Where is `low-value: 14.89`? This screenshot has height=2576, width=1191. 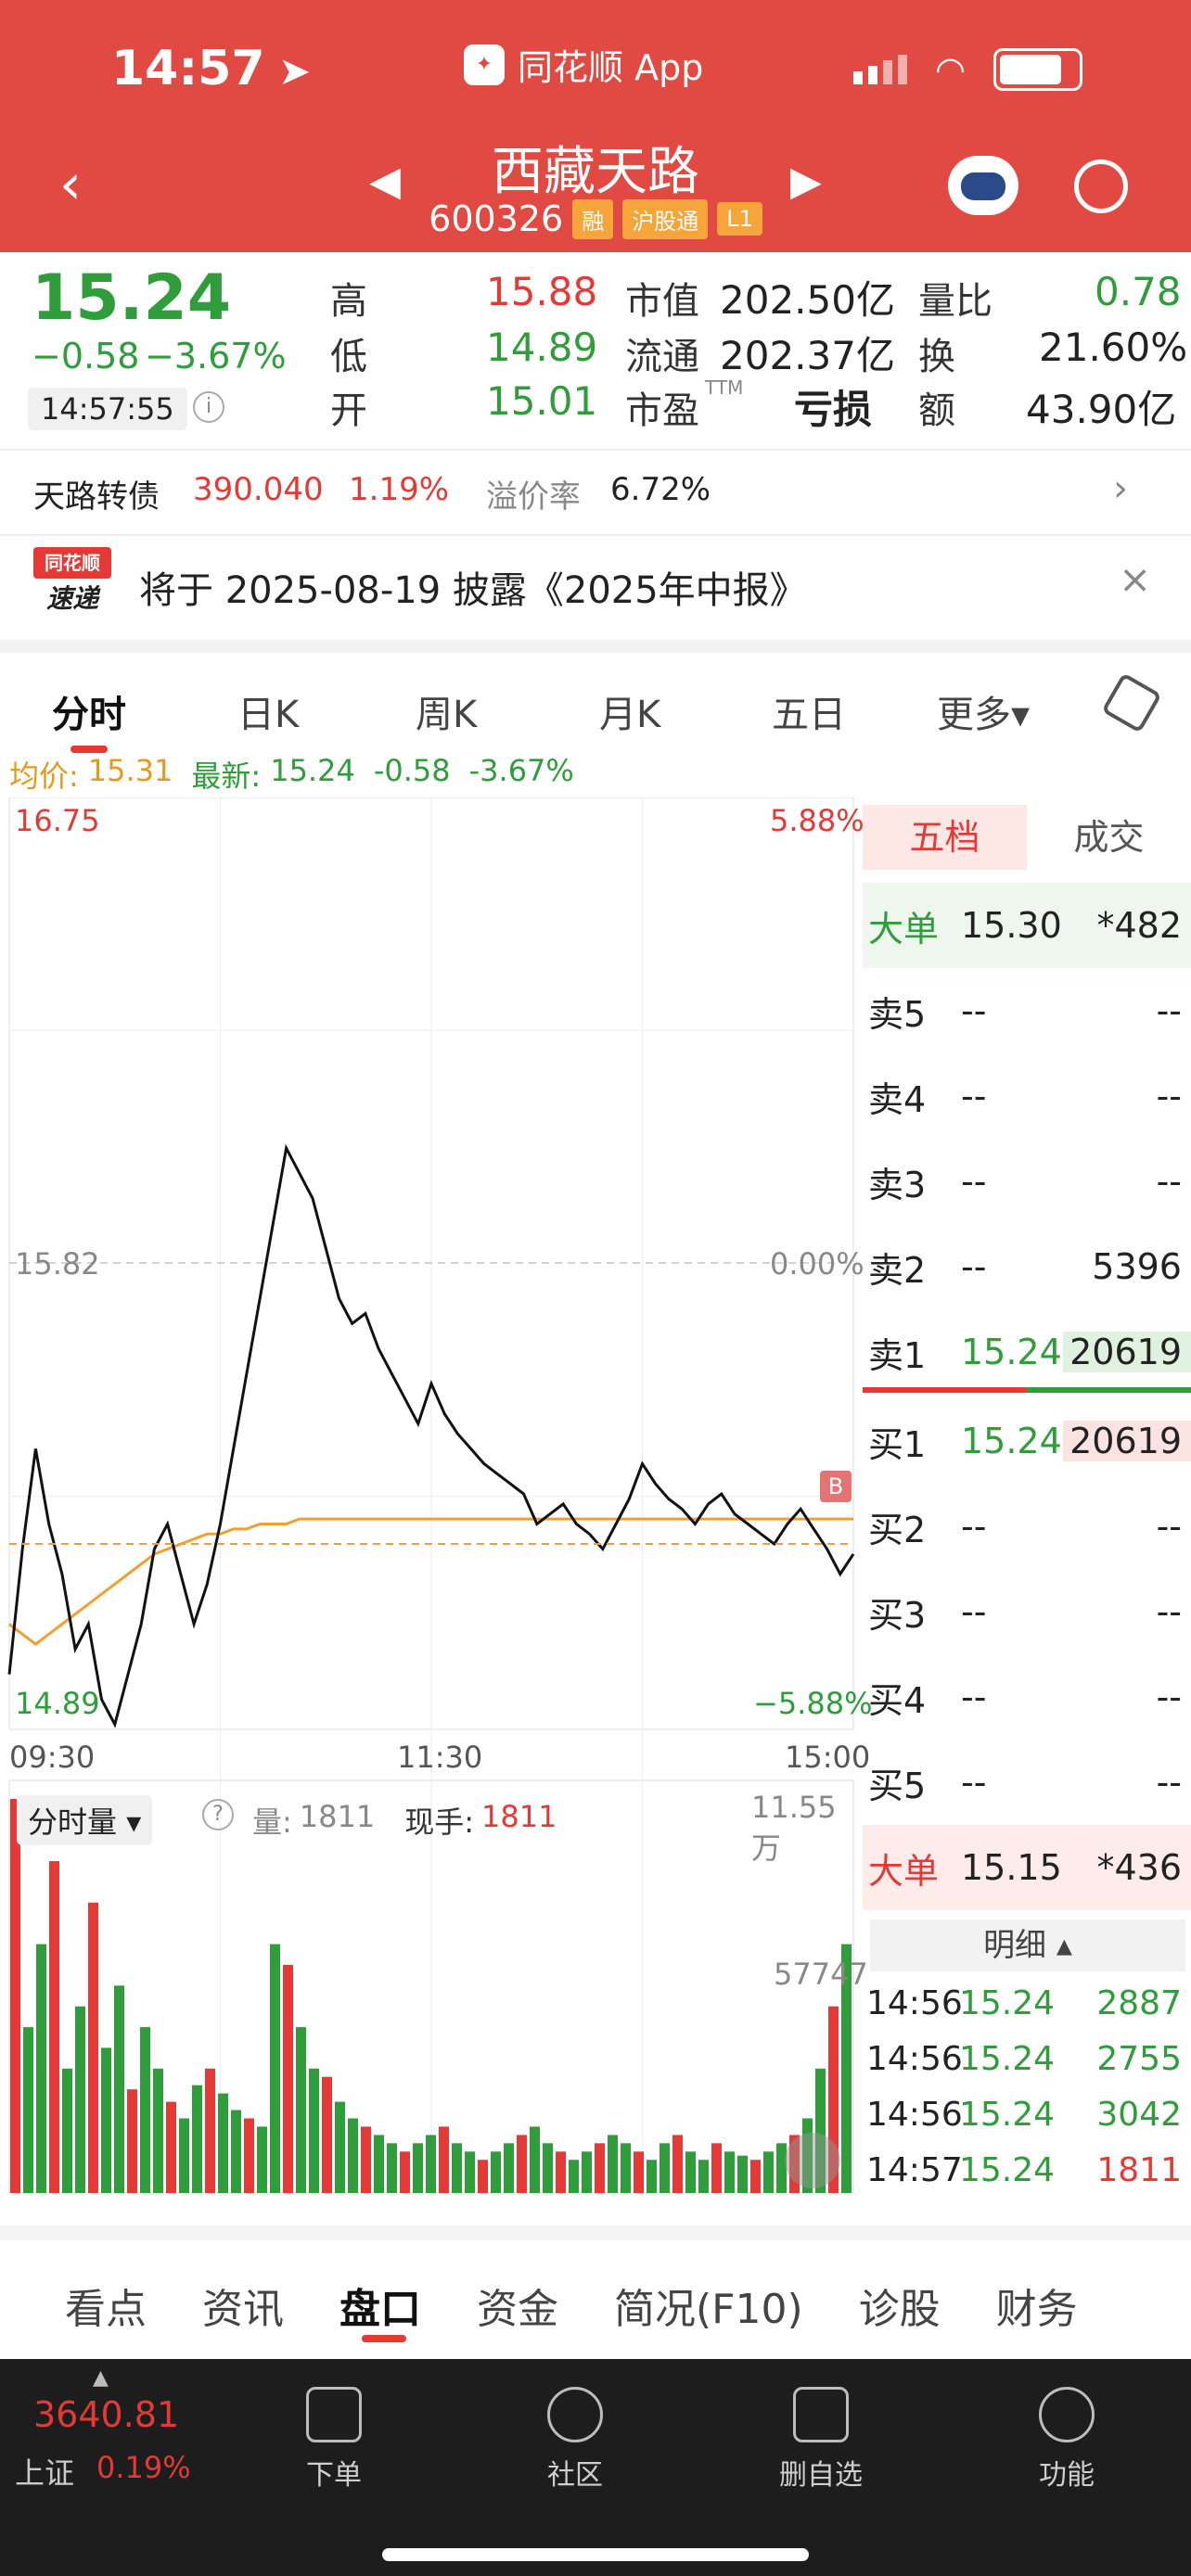
low-value: 14.89 is located at coordinates (542, 348).